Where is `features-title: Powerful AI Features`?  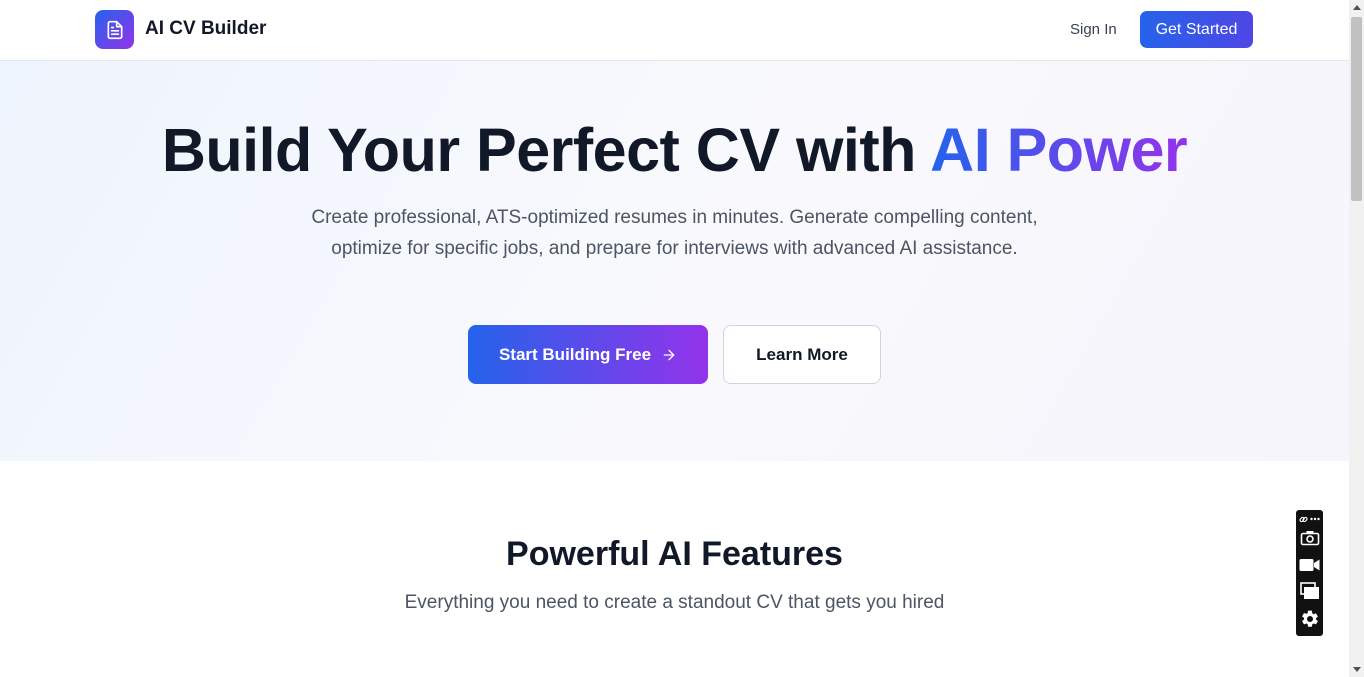 features-title: Powerful AI Features is located at coordinates (674, 554).